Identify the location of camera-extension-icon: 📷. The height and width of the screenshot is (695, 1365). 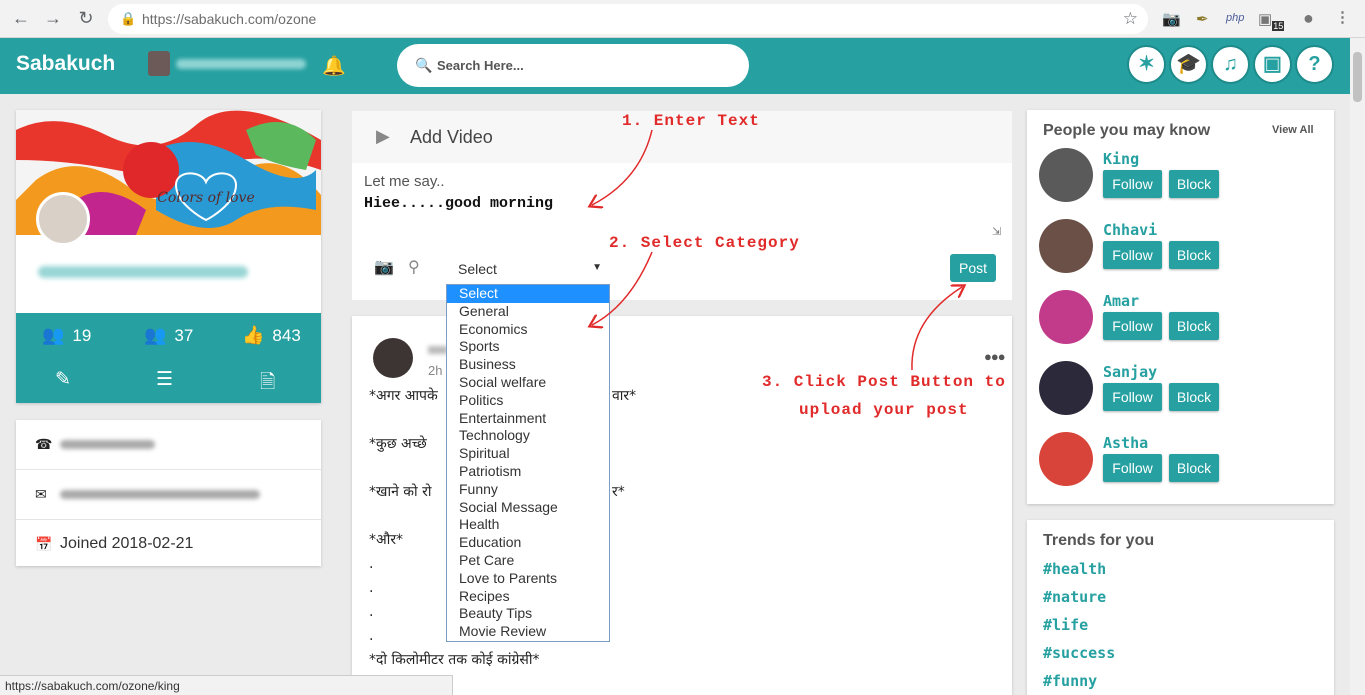
(1171, 19).